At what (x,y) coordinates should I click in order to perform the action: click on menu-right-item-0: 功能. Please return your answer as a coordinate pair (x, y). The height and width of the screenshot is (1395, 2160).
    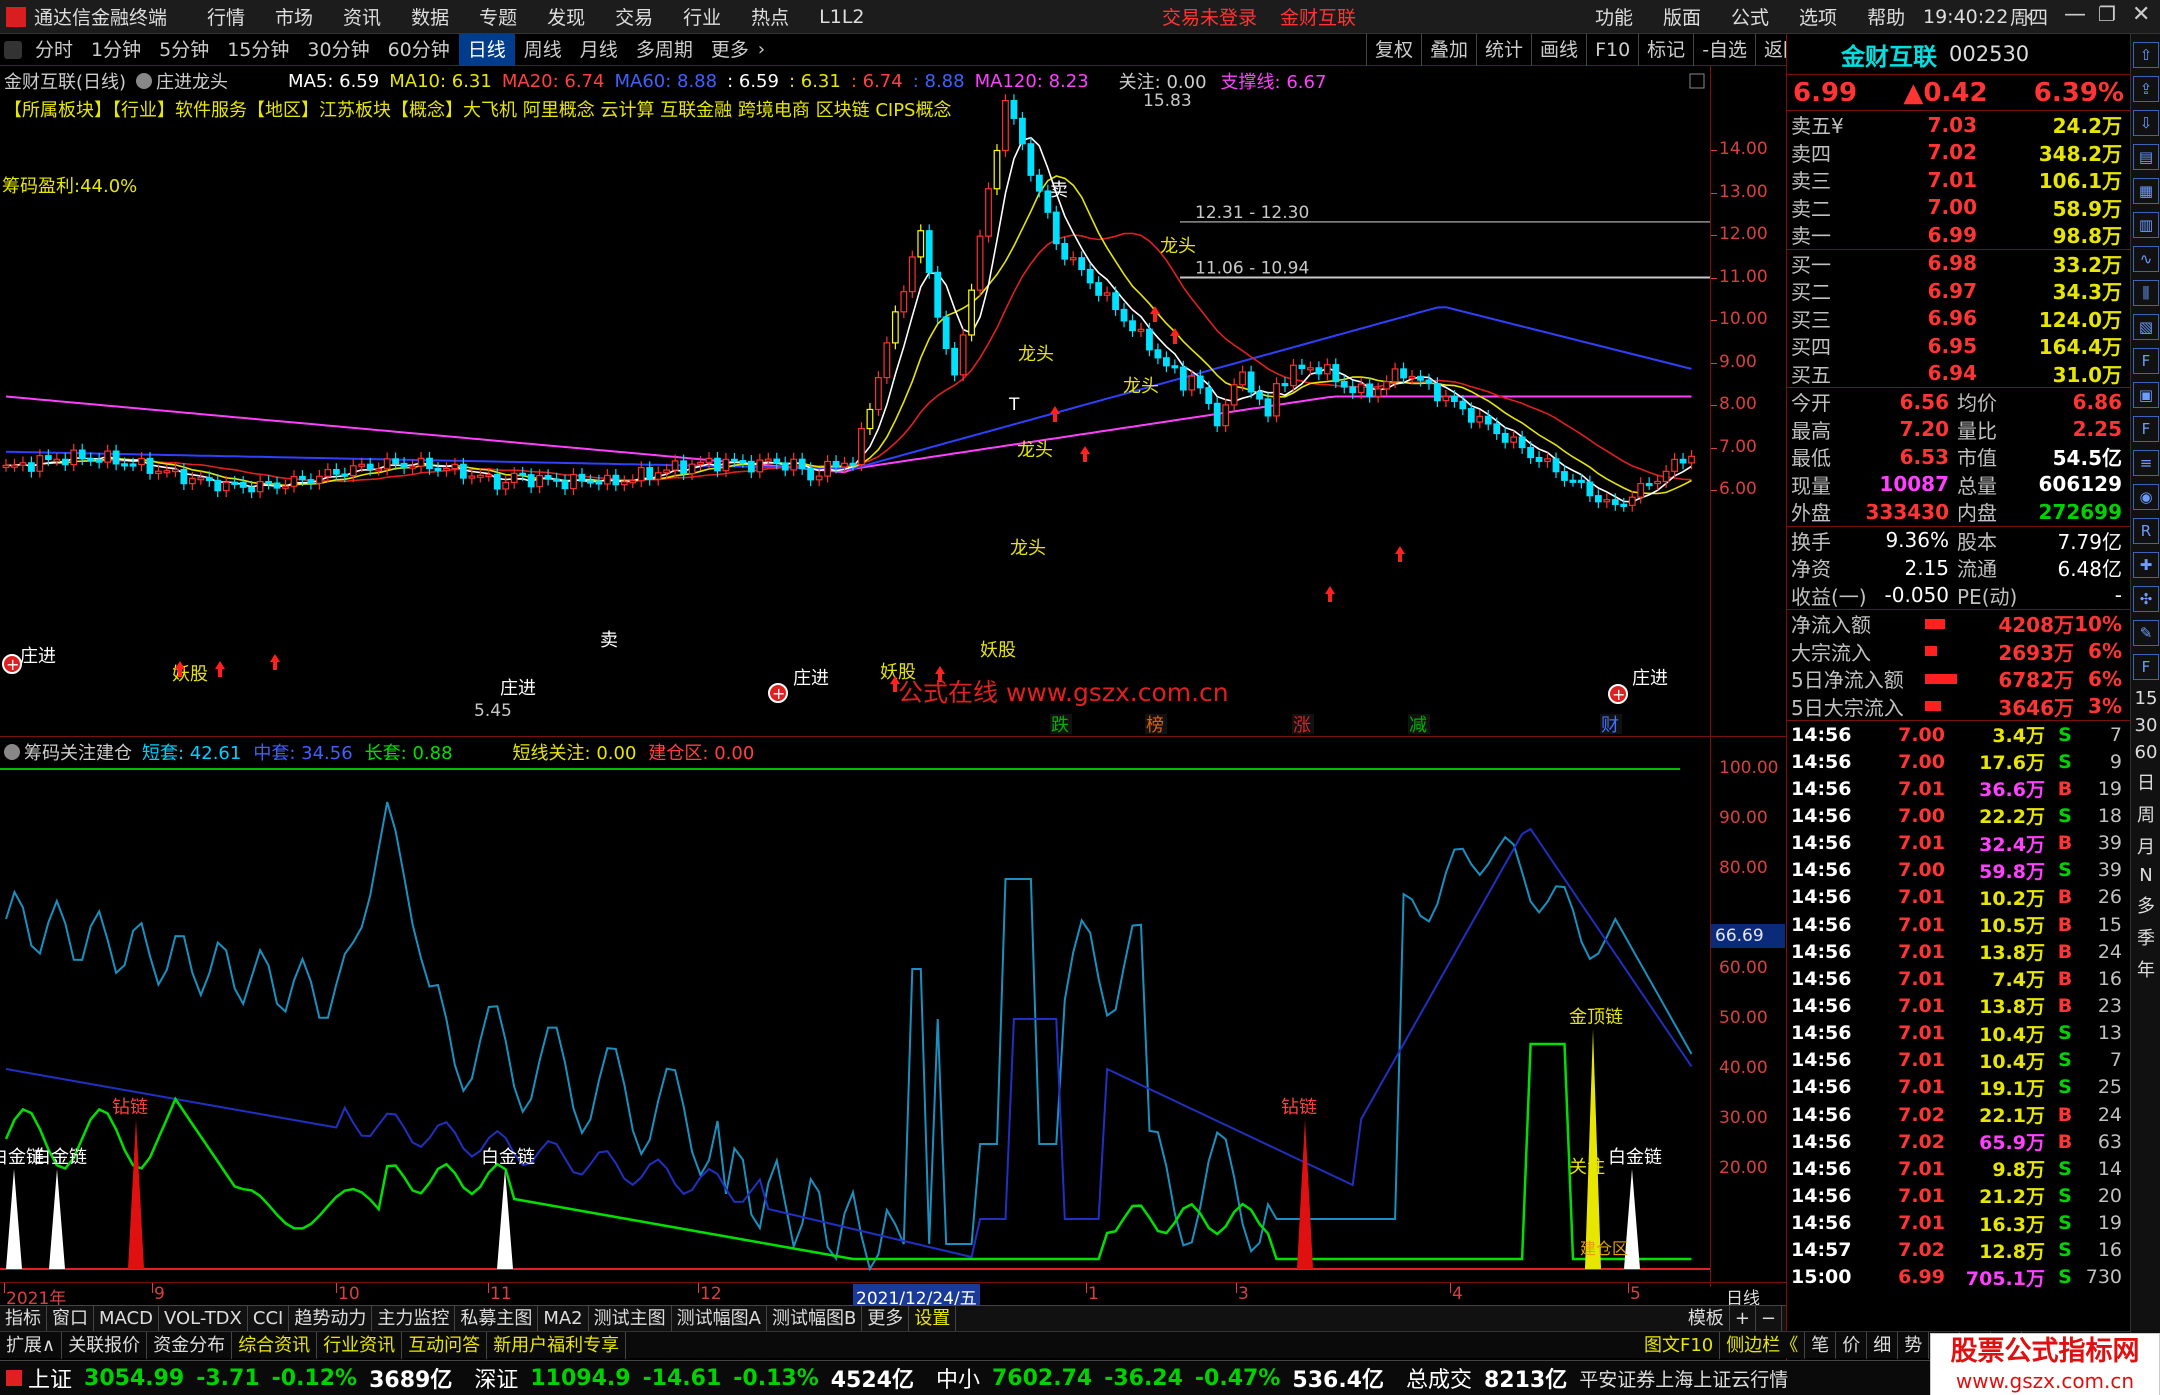
    Looking at the image, I should click on (1614, 16).